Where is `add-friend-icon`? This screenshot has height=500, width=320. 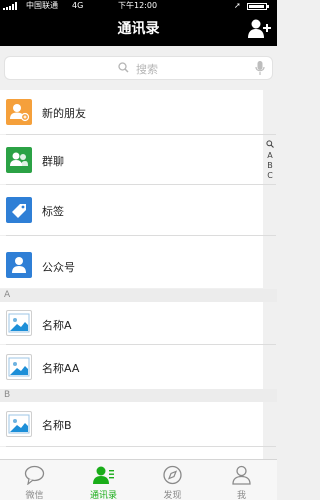 add-friend-icon is located at coordinates (259, 28).